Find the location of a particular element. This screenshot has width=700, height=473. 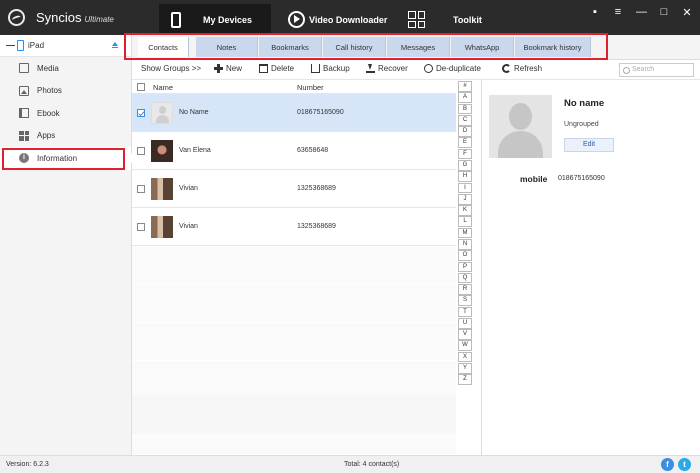

deduplicate-icon is located at coordinates (428, 68).